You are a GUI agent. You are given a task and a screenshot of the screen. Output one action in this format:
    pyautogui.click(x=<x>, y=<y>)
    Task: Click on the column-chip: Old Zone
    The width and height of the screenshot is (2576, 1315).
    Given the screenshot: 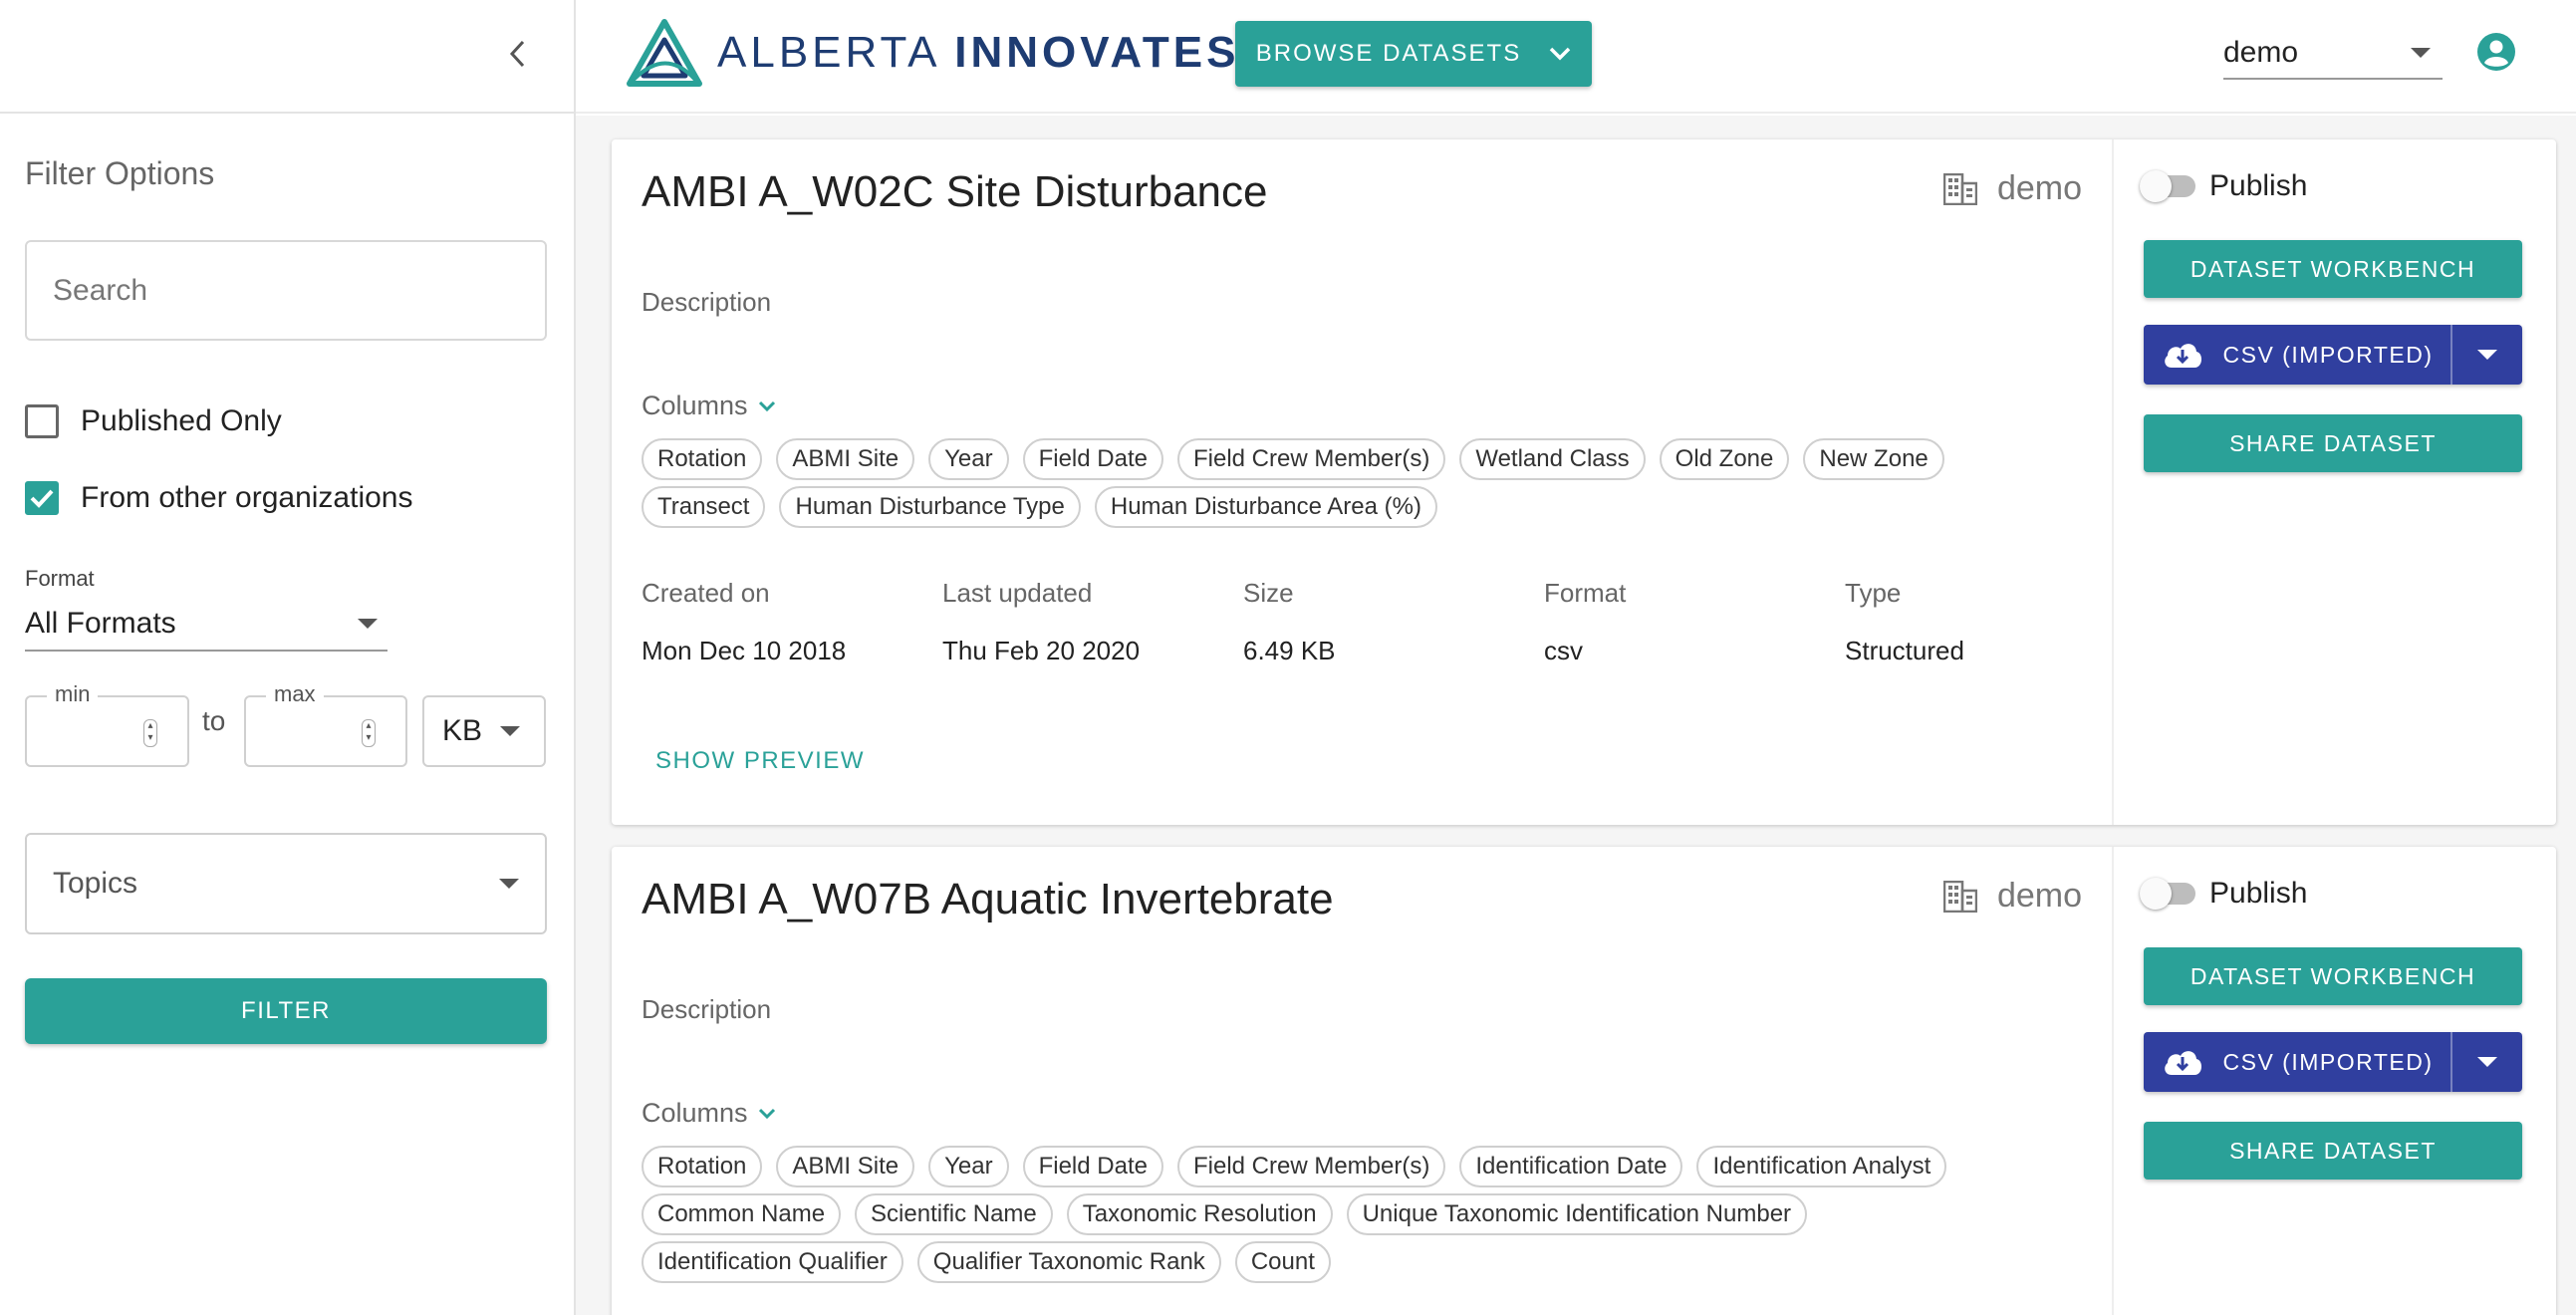 What is the action you would take?
    pyautogui.click(x=1724, y=459)
    